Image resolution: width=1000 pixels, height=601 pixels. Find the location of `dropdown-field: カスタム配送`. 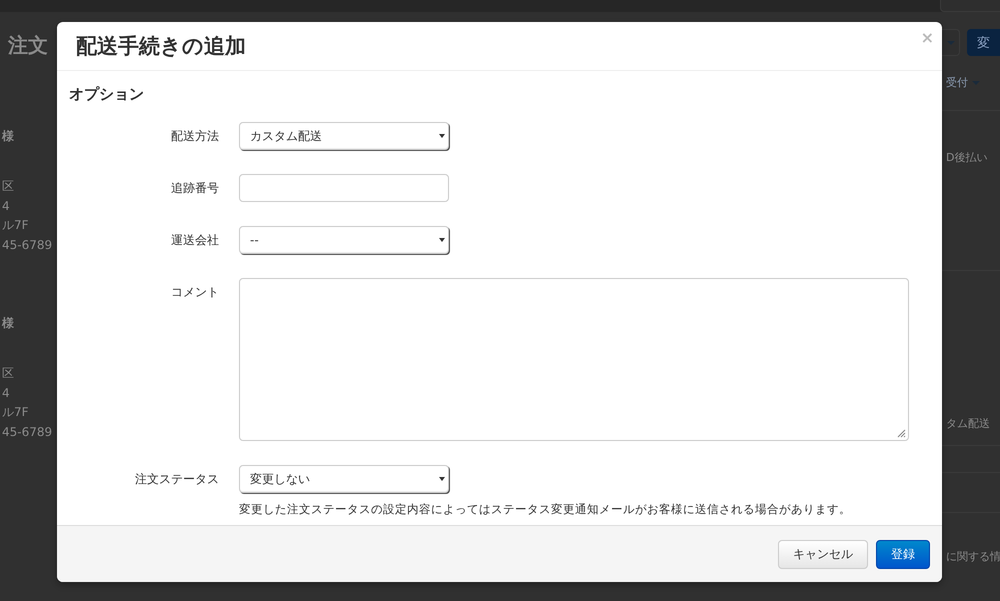

dropdown-field: カスタム配送 is located at coordinates (344, 136).